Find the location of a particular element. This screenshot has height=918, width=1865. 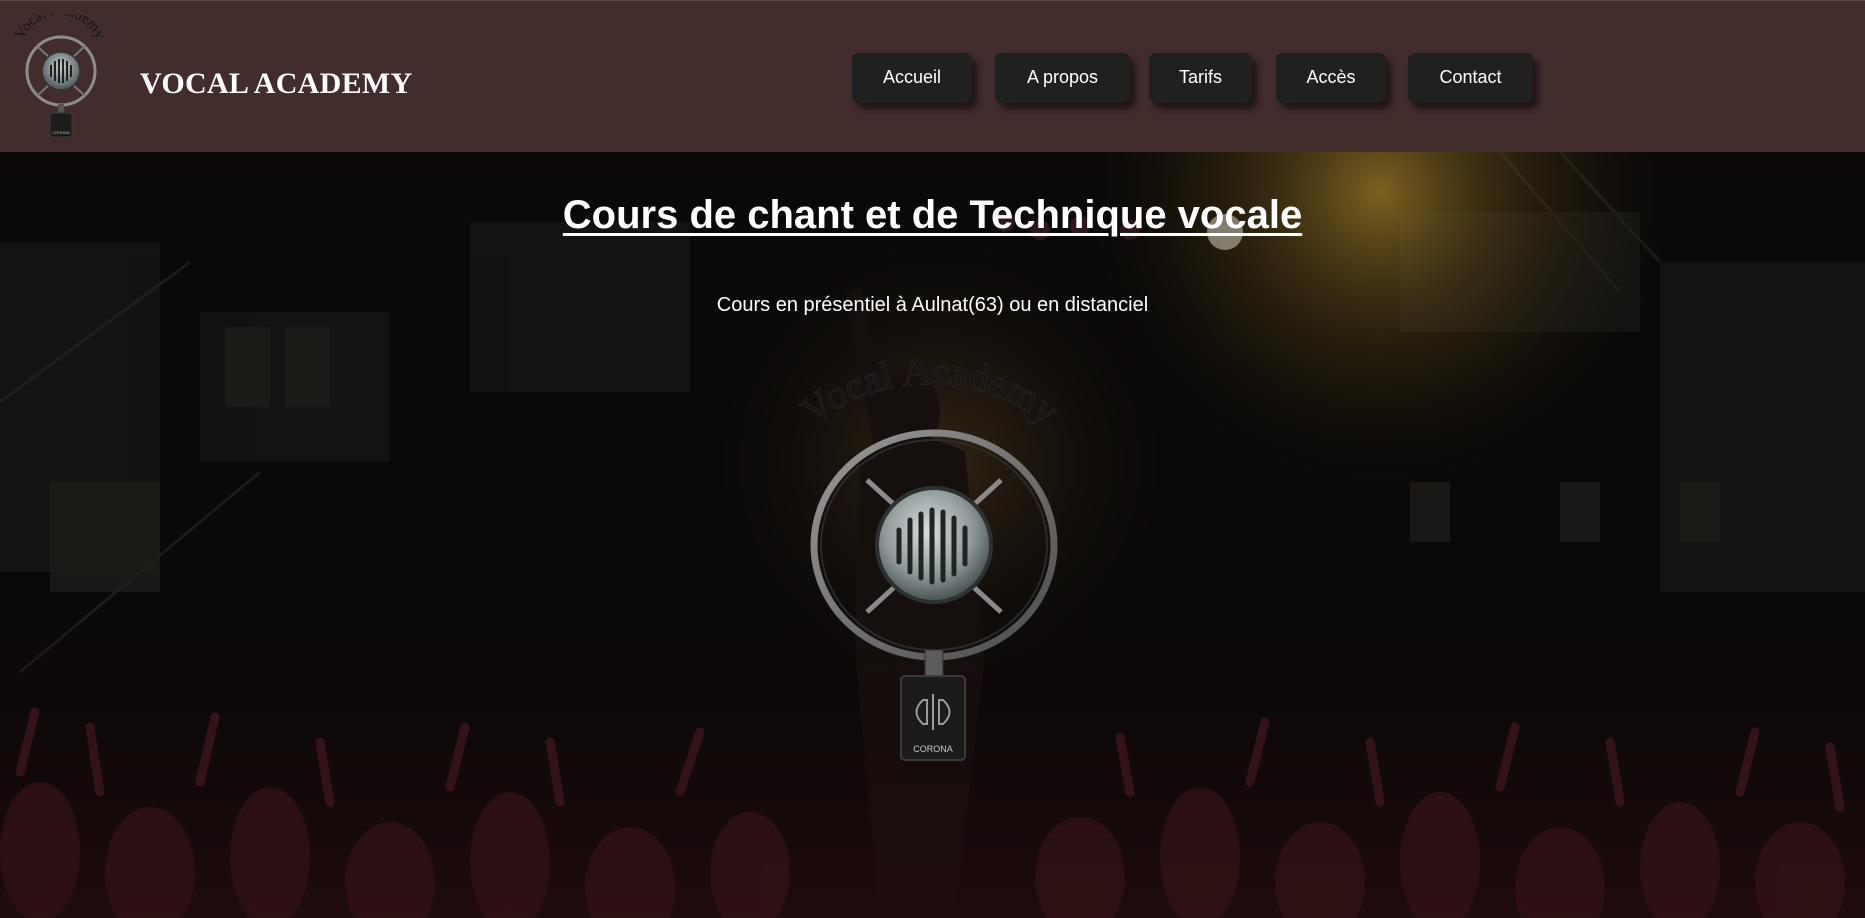

svg-text: Vocal Academy is located at coordinates (930, 390).